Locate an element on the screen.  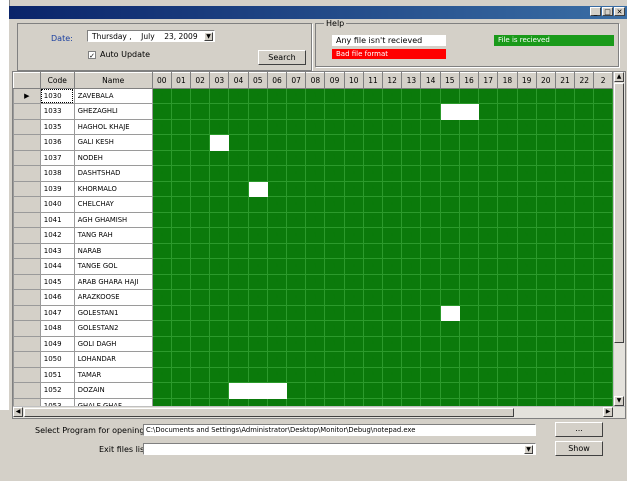
column-header-hour: 02 is located at coordinates (200, 80).